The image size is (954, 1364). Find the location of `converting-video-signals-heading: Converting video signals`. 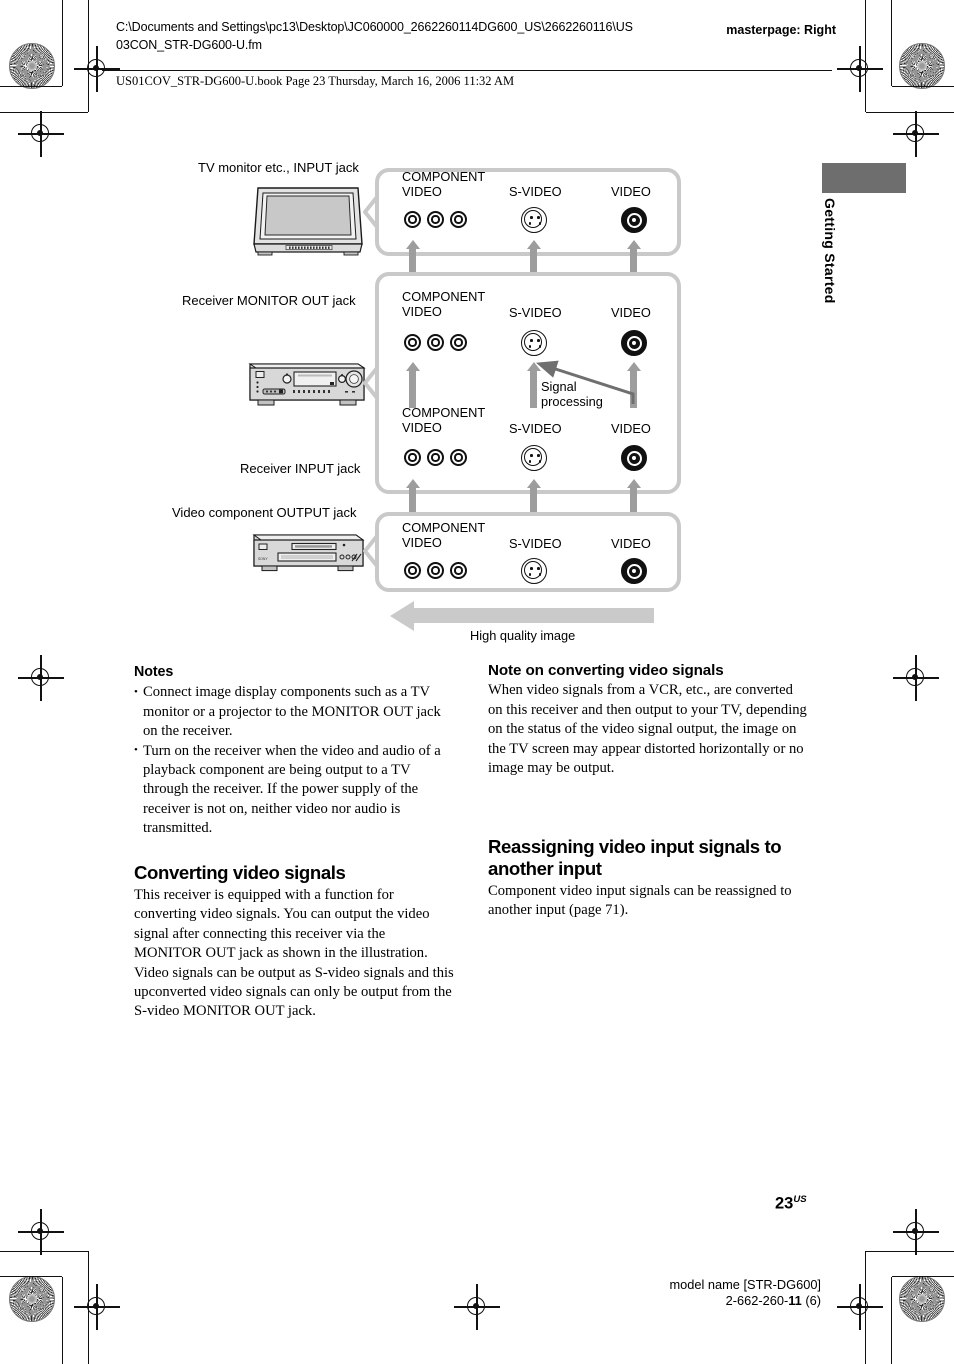

converting-video-signals-heading: Converting video signals is located at coordinates (240, 872).